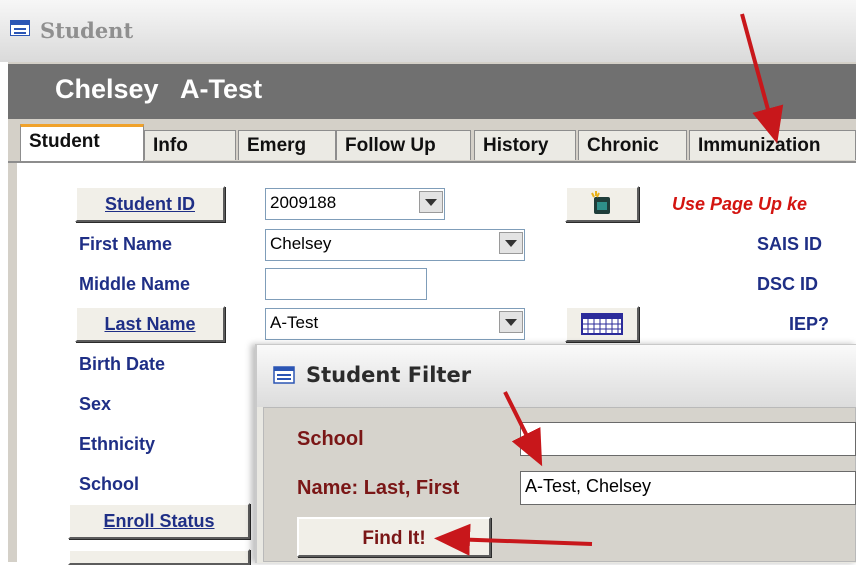  What do you see at coordinates (809, 324) in the screenshot?
I see `iep-label: IEP?` at bounding box center [809, 324].